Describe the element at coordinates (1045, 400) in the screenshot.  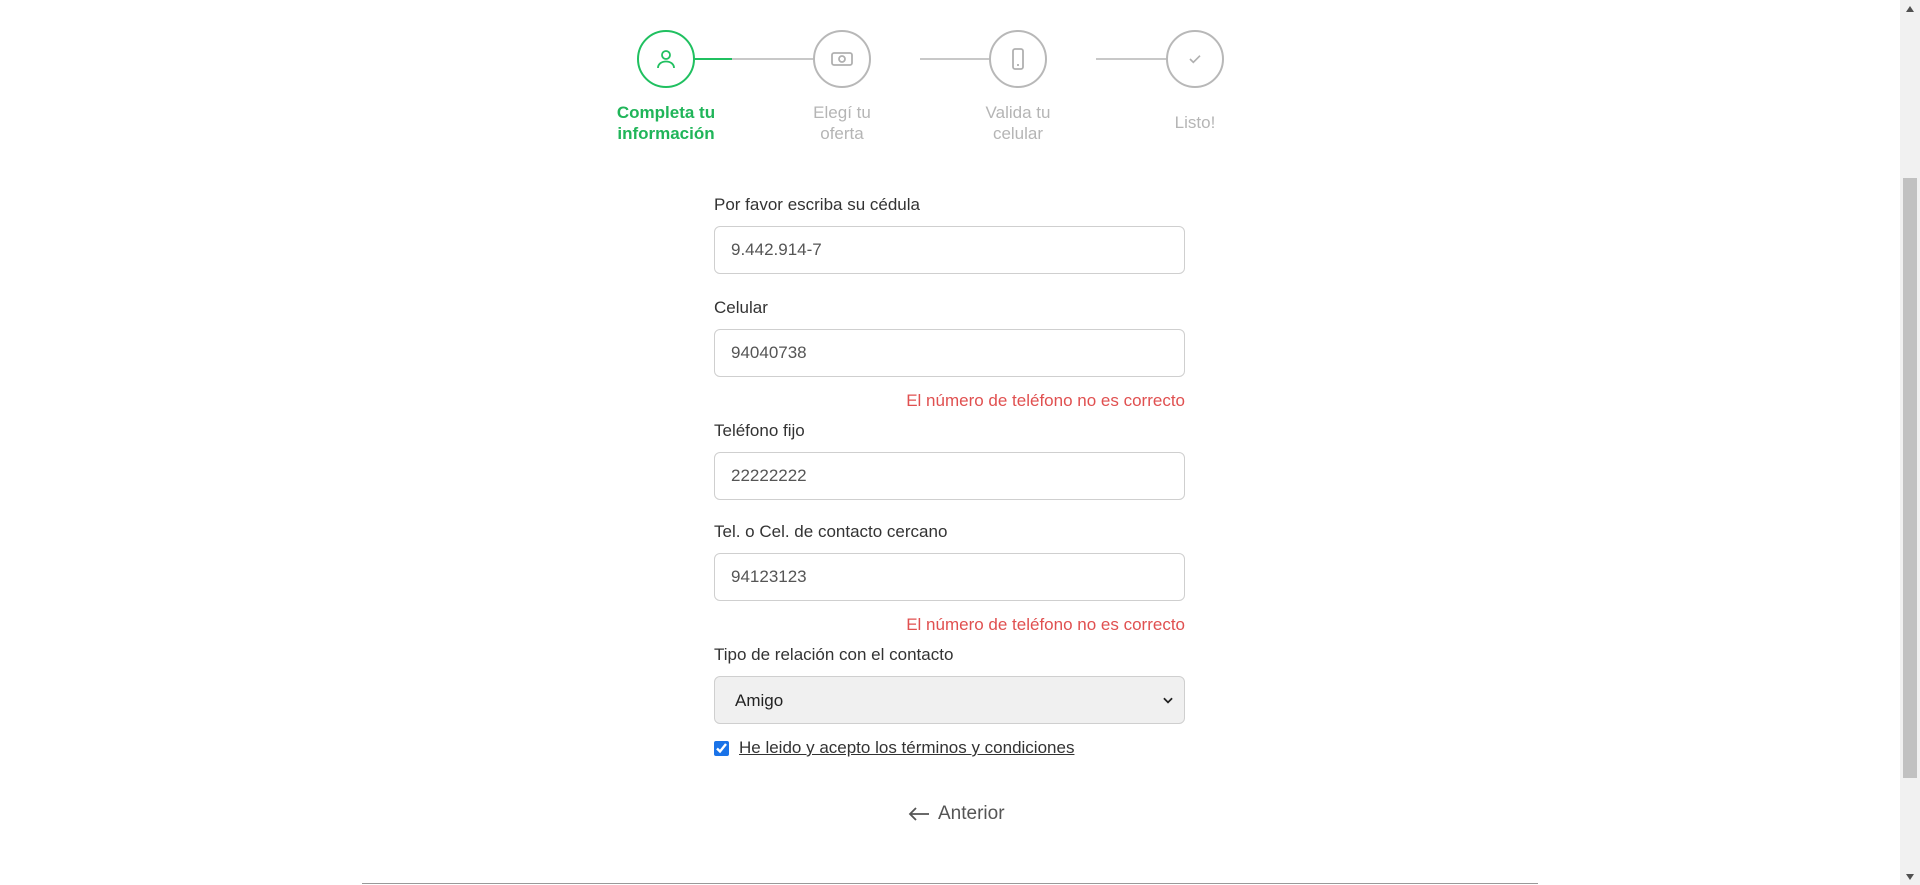
I see `celular-error-message: El número de teléfono no es correcto` at that location.